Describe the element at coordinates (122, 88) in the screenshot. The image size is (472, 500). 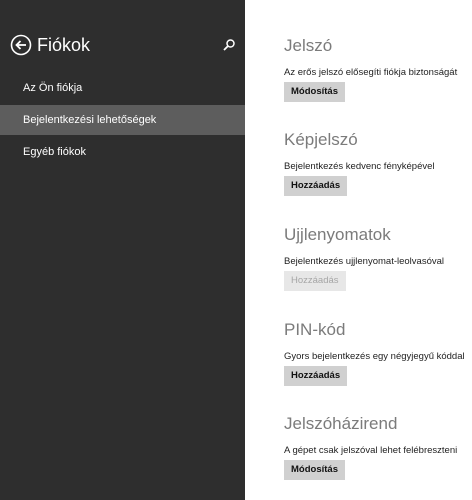
I see `sidebar-item-your-account: Az Ön fiókja` at that location.